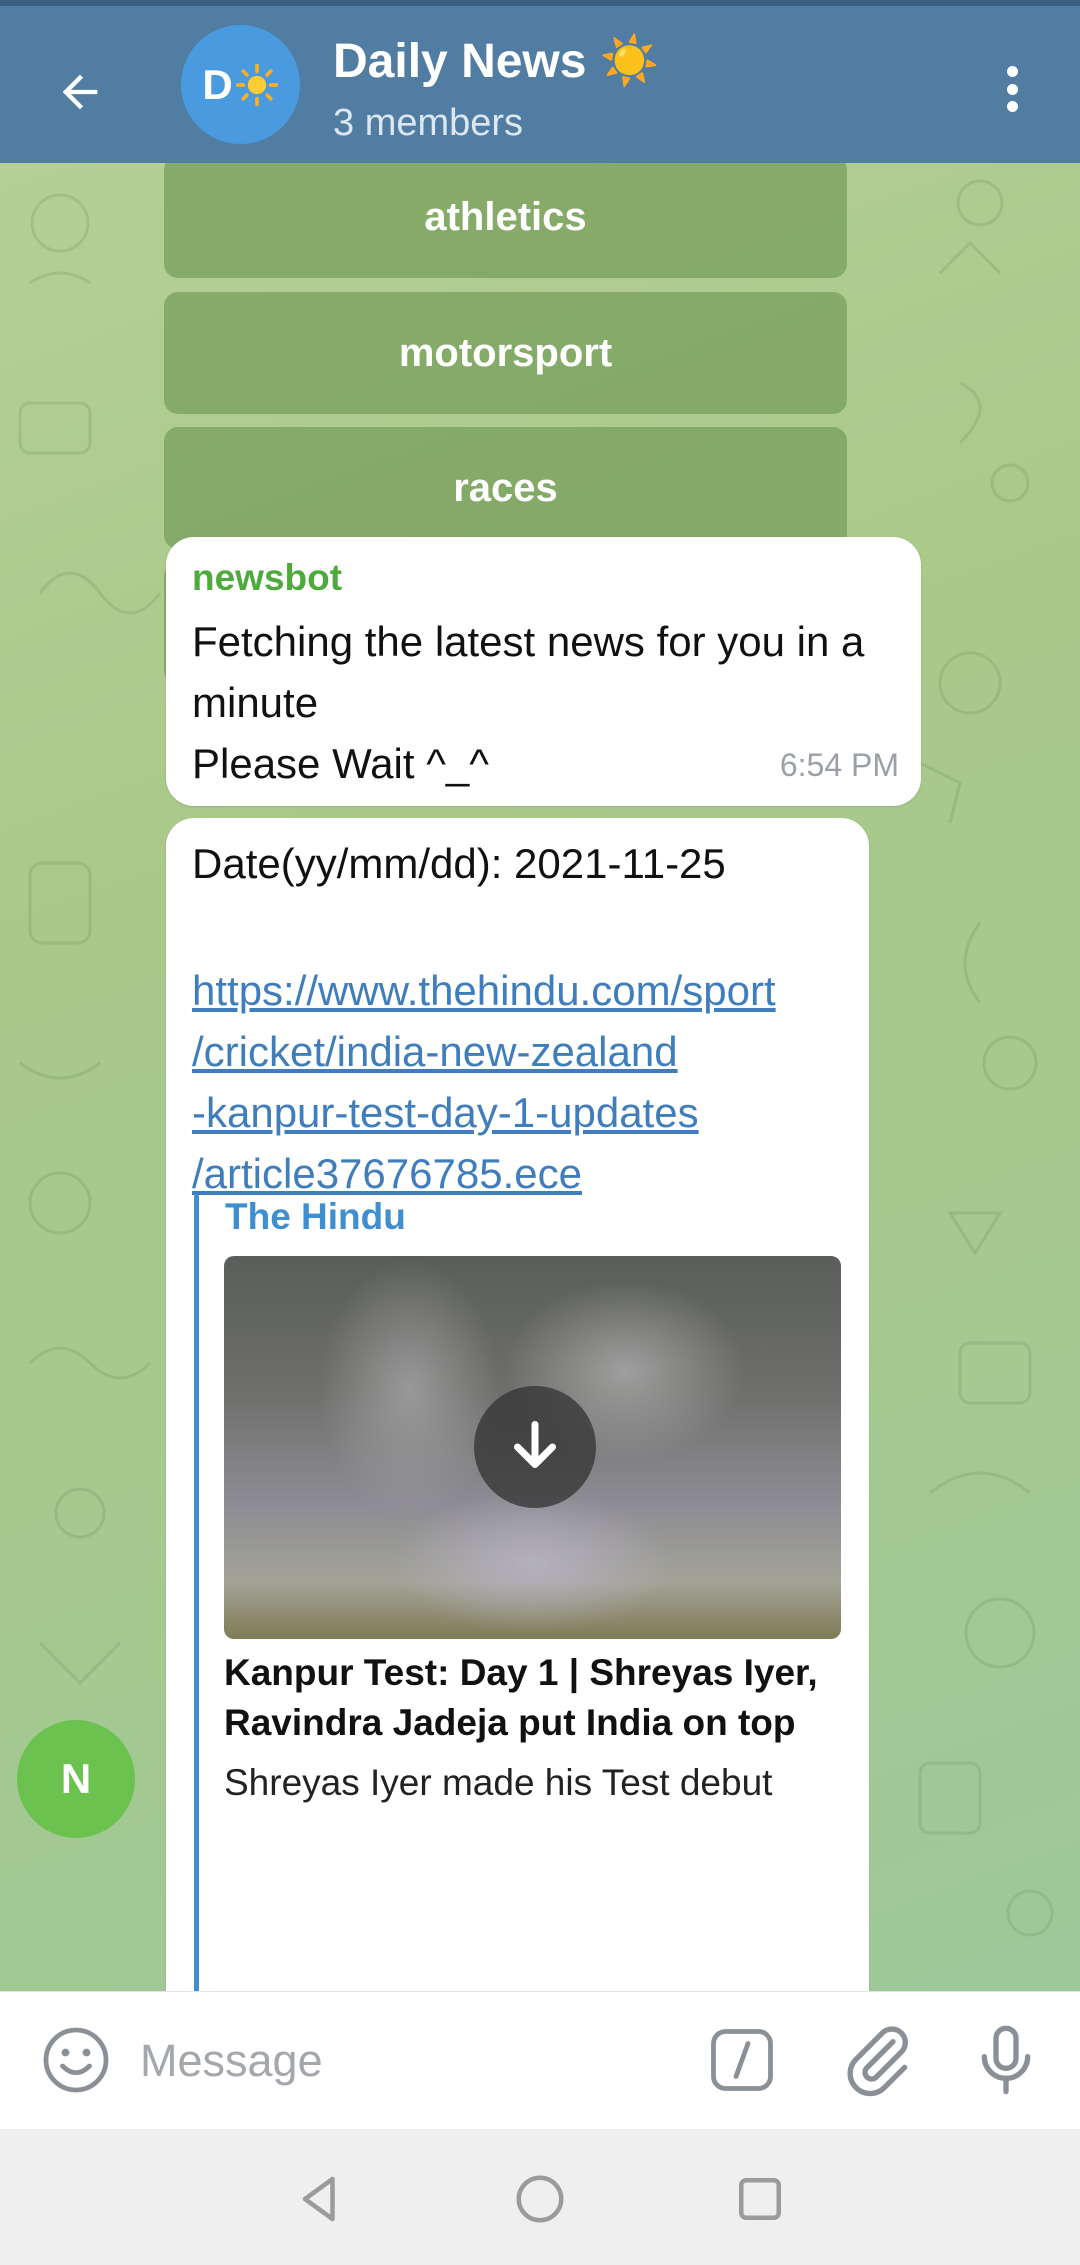 Image resolution: width=1080 pixels, height=2265 pixels. Describe the element at coordinates (255, 702) in the screenshot. I see `message-line: minute` at that location.